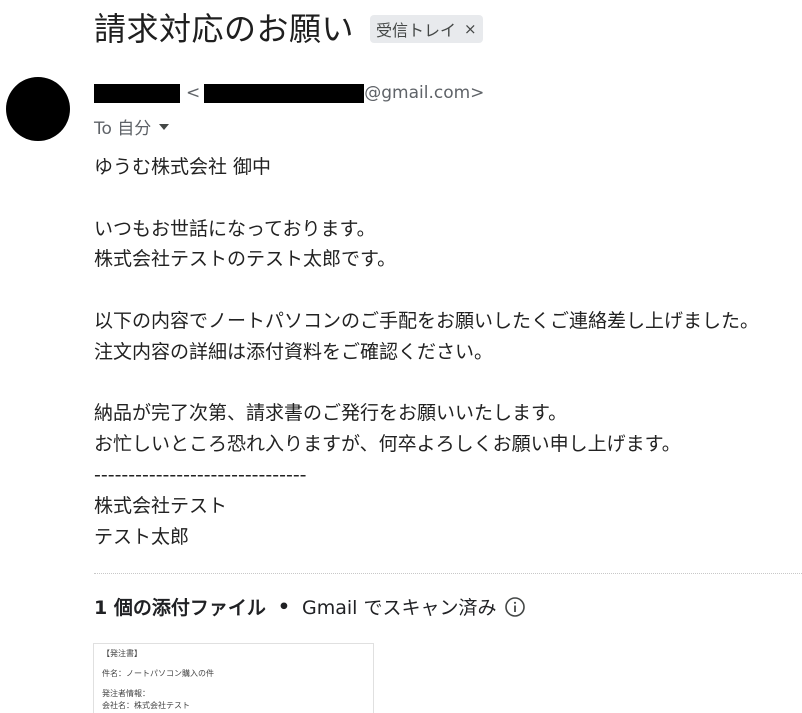 This screenshot has height=713, width=802. What do you see at coordinates (142, 536) in the screenshot?
I see `body-line: テスト太郎` at bounding box center [142, 536].